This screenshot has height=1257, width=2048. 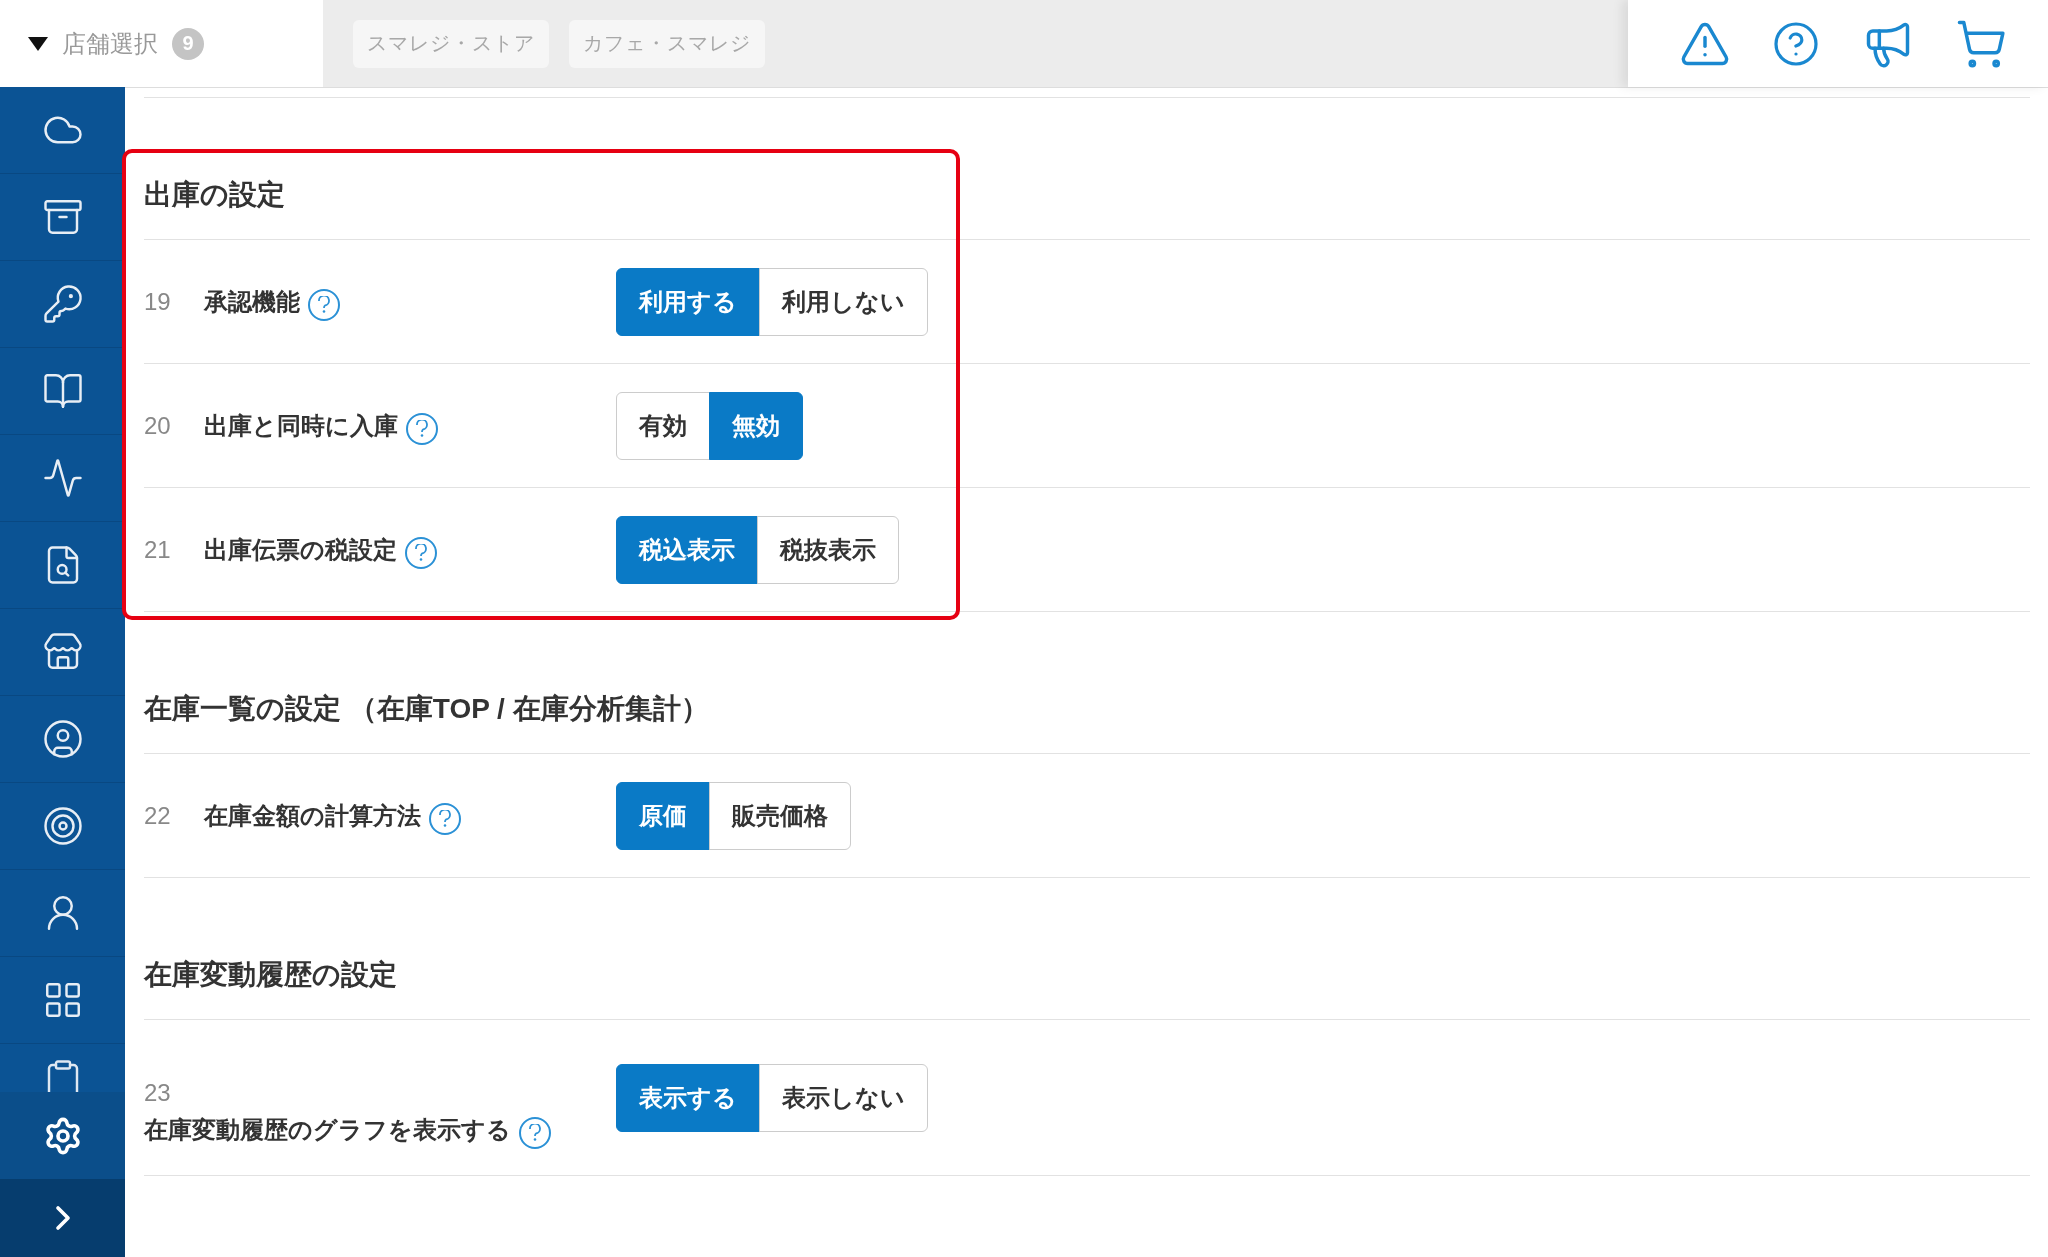 I want to click on option-toggle-button: 表示する, so click(x=688, y=1097).